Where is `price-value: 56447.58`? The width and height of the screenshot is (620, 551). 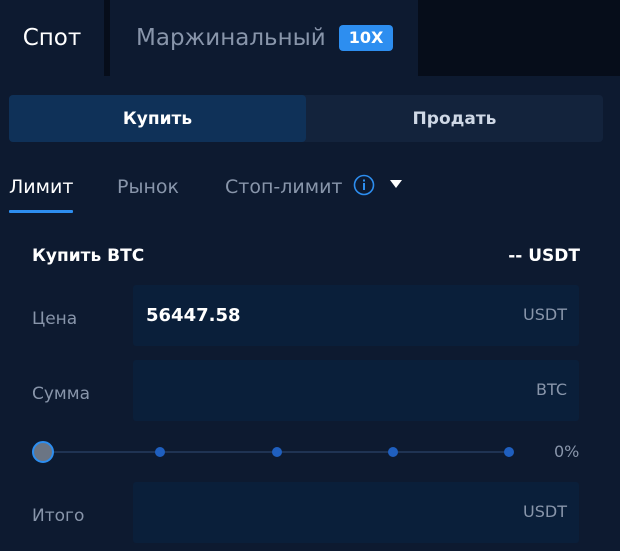 price-value: 56447.58 is located at coordinates (193, 315).